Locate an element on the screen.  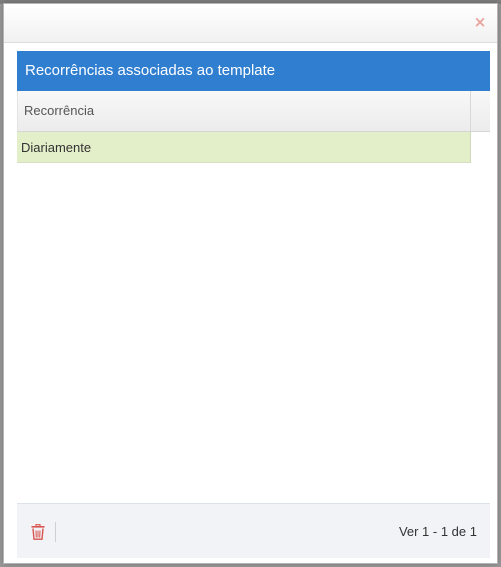
table-row: Diariamente is located at coordinates (244, 147).